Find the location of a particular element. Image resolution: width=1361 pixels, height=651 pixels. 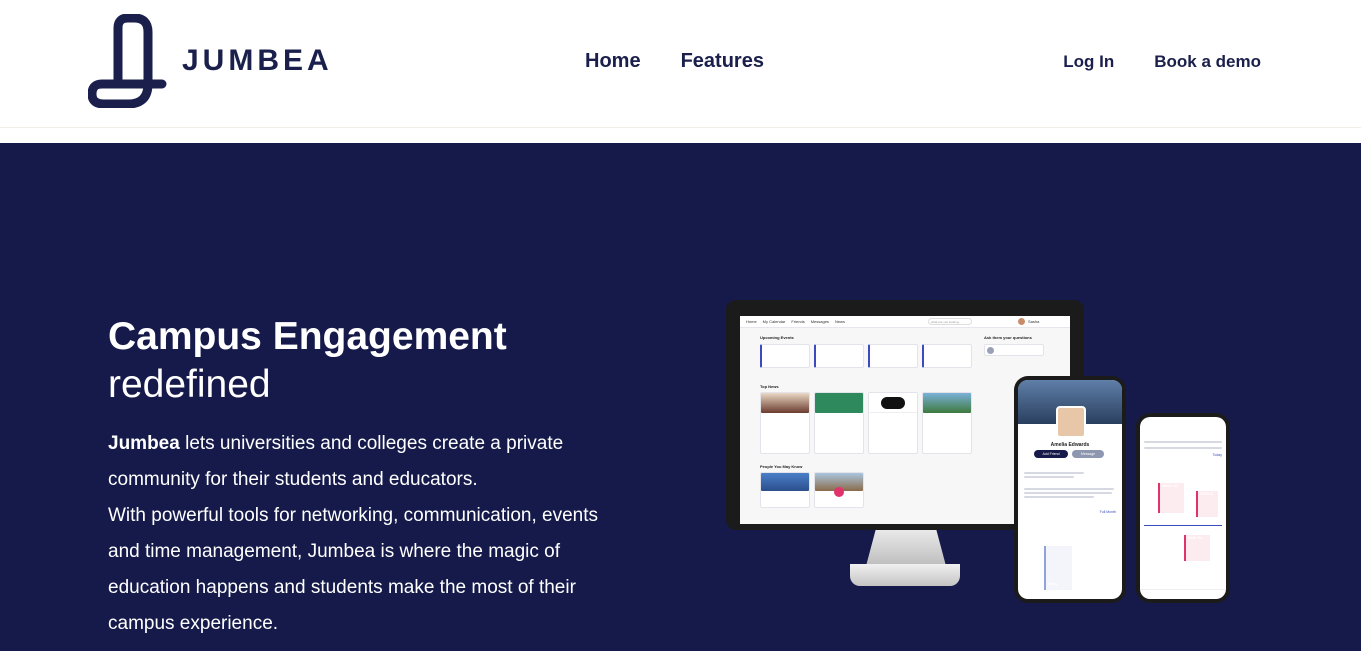

mock-event-card: Breakfast With The Team is located at coordinates (947, 356).